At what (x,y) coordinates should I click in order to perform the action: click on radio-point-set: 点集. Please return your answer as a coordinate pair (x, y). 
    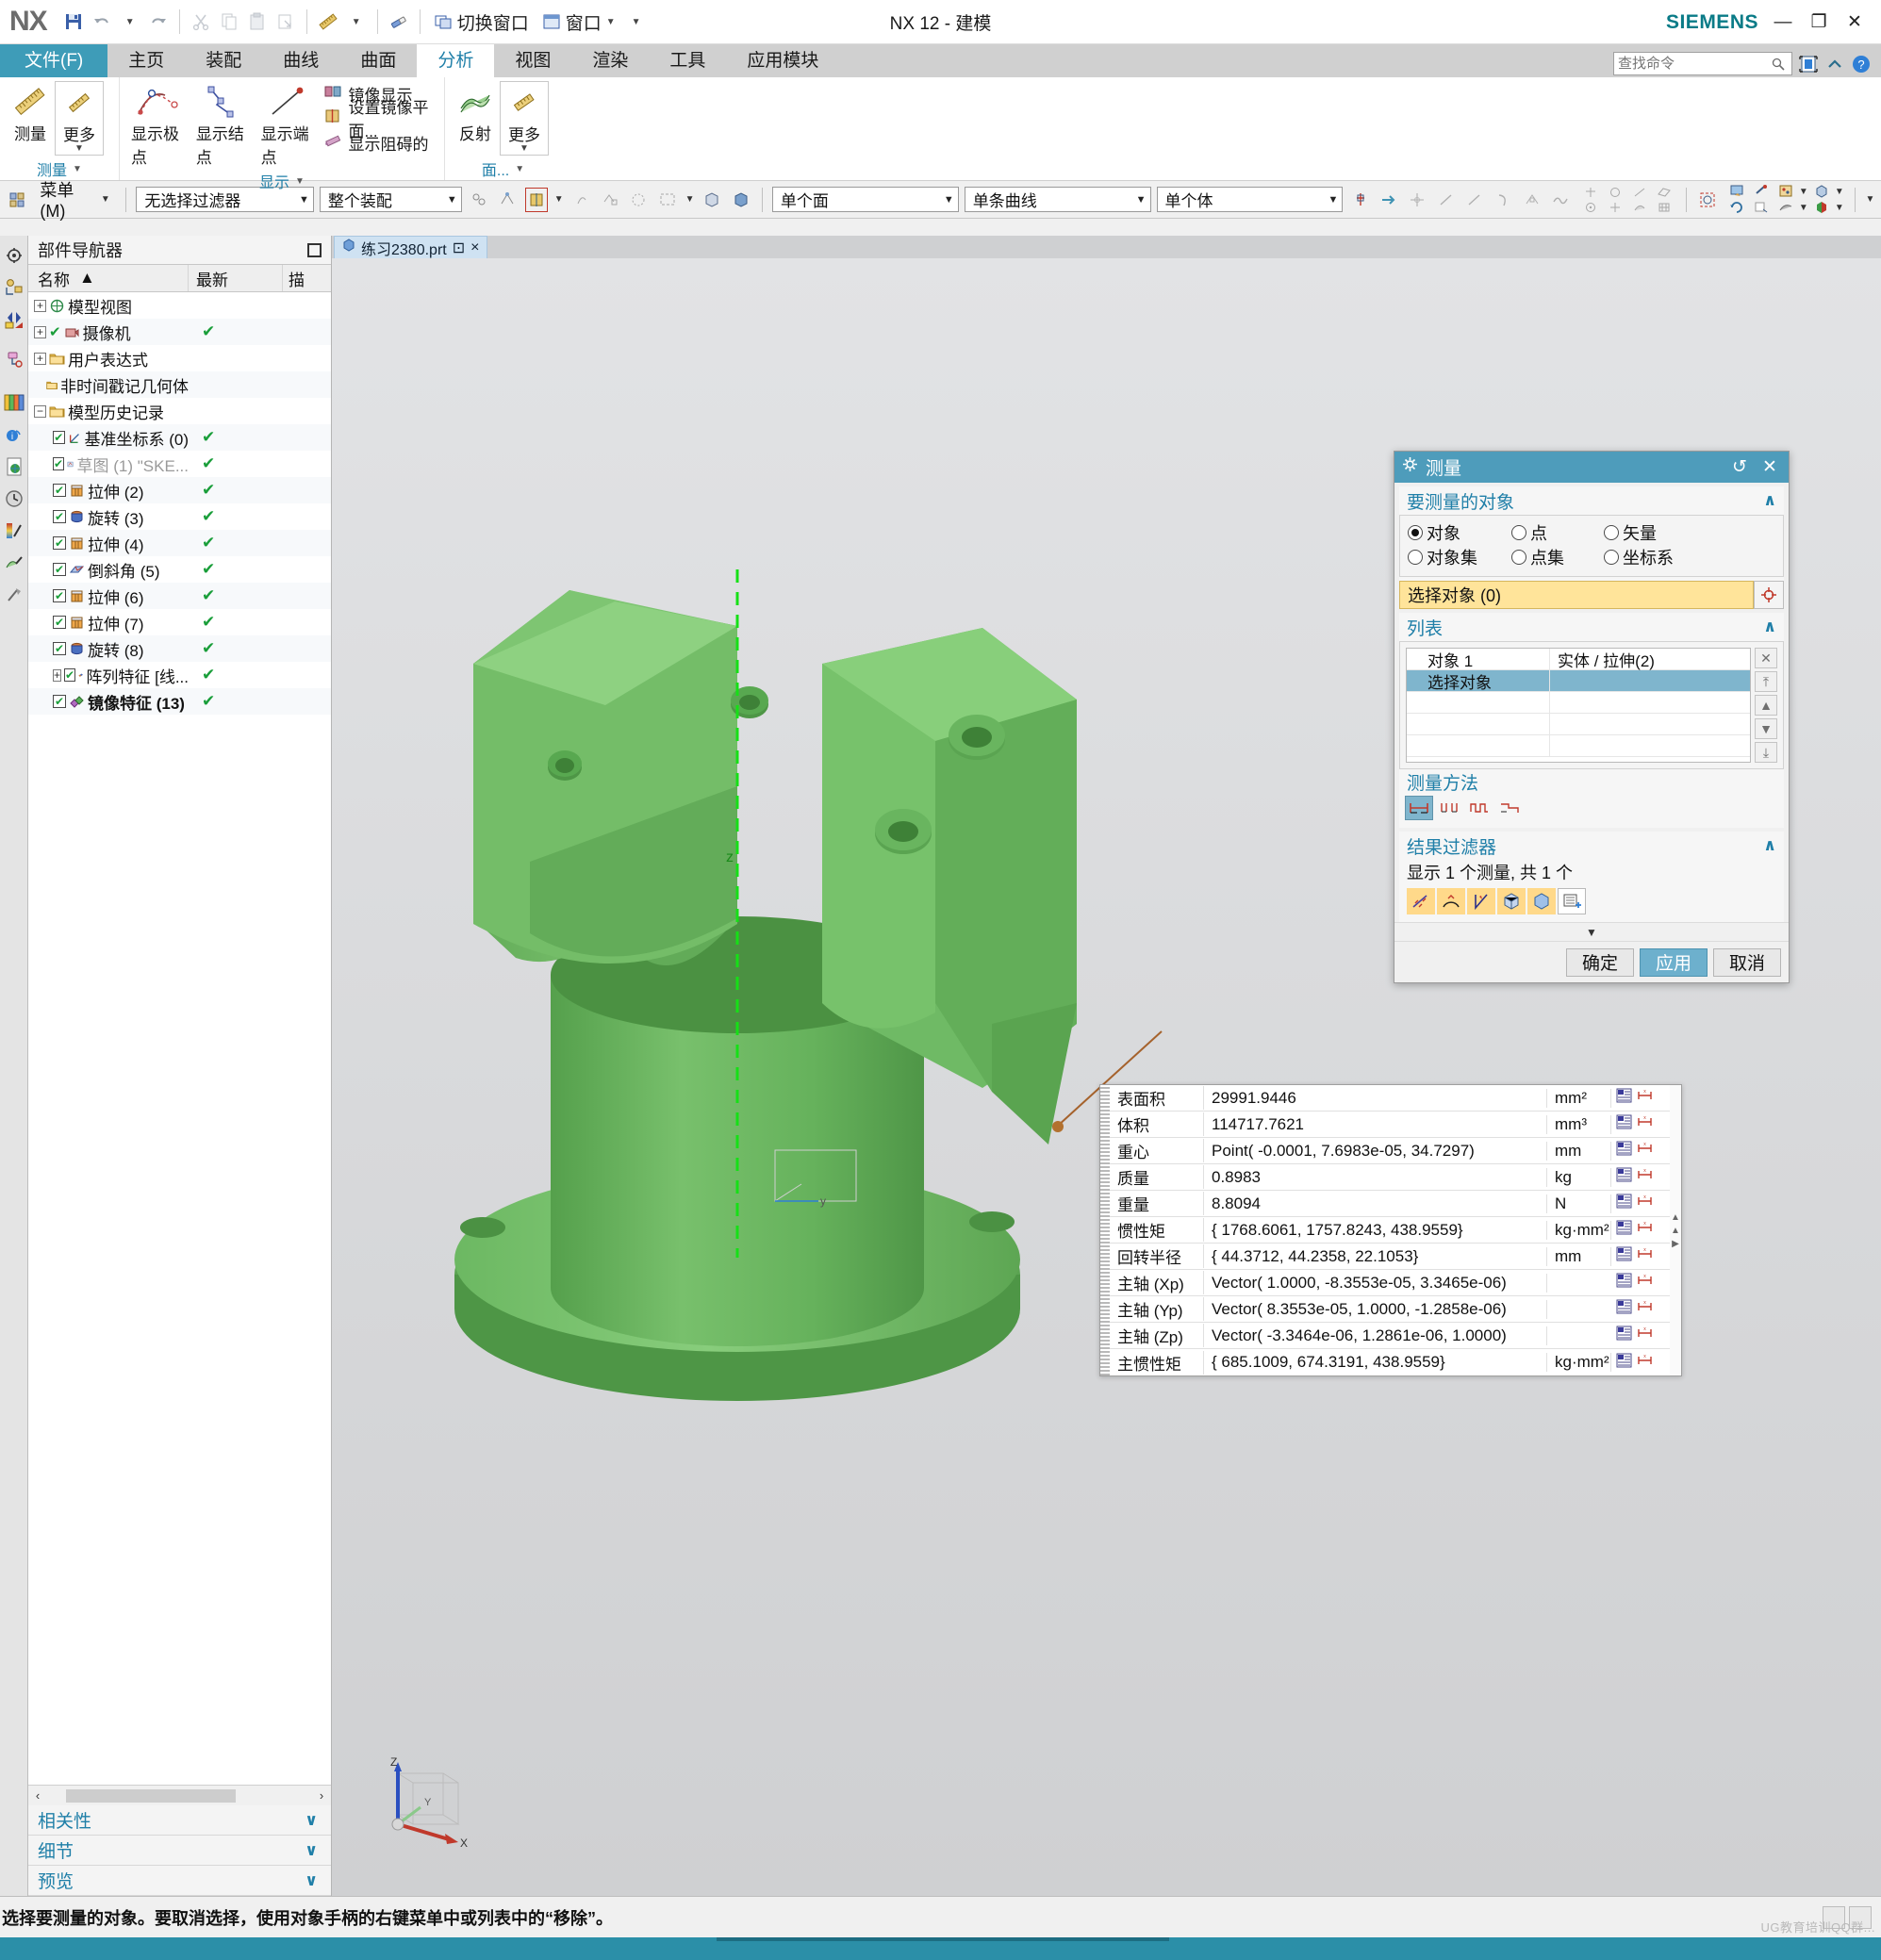
    Looking at the image, I should click on (1554, 557).